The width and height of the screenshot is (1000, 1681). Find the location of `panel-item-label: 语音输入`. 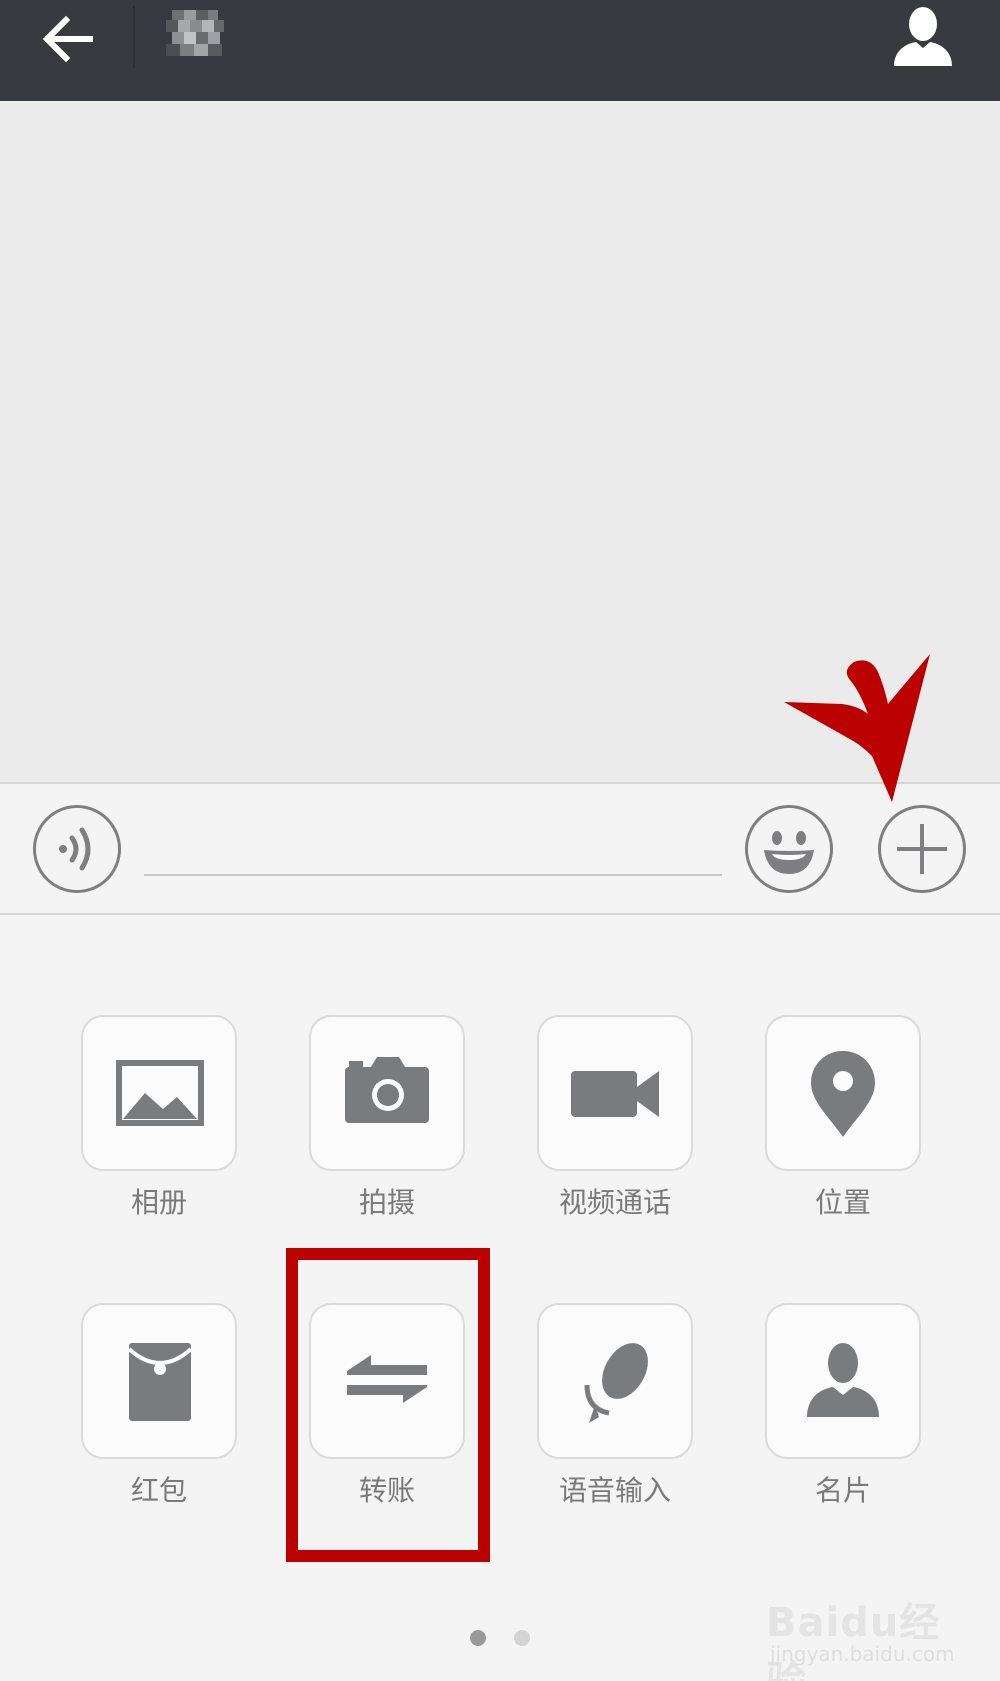

panel-item-label: 语音输入 is located at coordinates (614, 1490).